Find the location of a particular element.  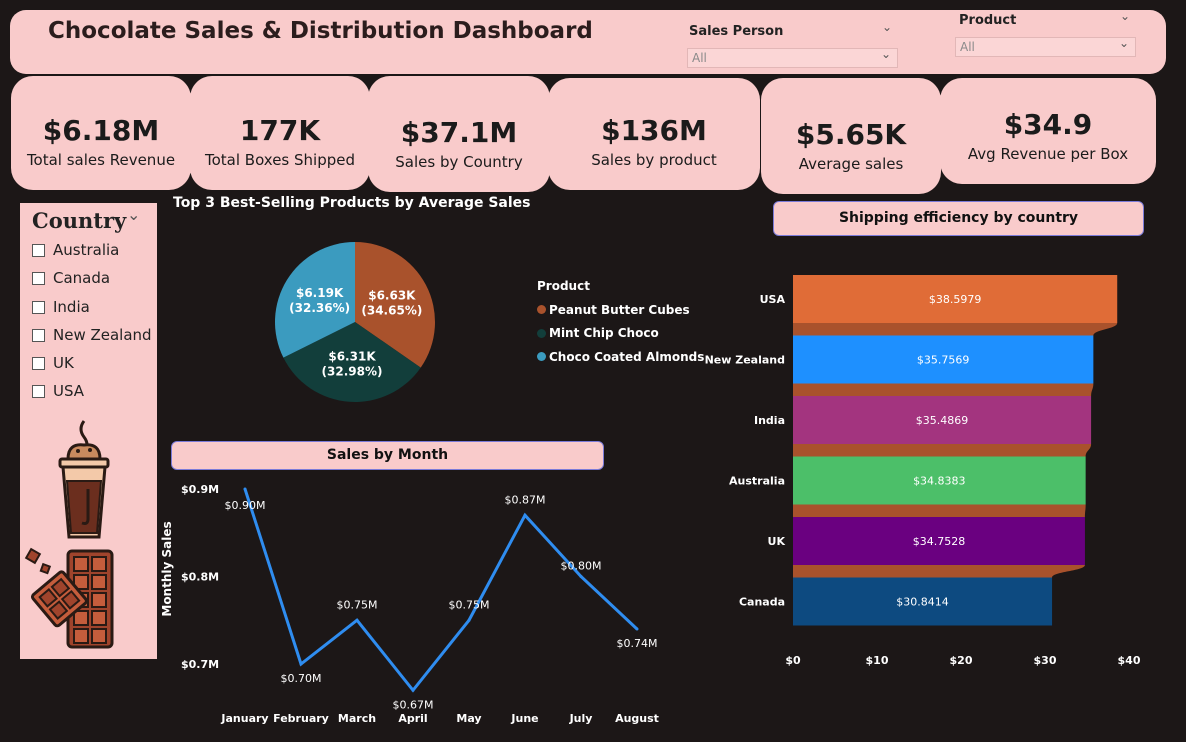

country-option-uk: UK is located at coordinates (53, 363).